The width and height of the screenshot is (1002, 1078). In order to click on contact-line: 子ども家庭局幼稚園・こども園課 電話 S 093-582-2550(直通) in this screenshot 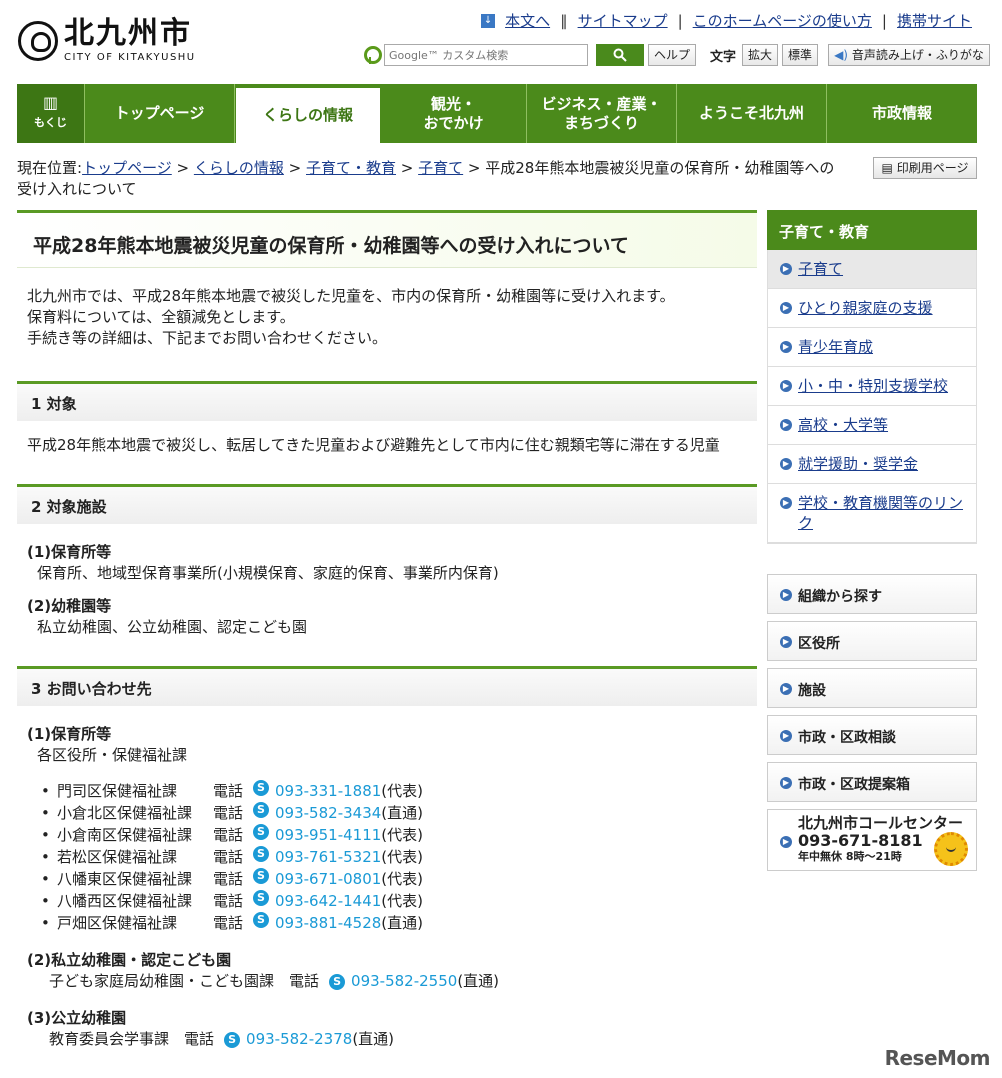, I will do `click(387, 981)`.